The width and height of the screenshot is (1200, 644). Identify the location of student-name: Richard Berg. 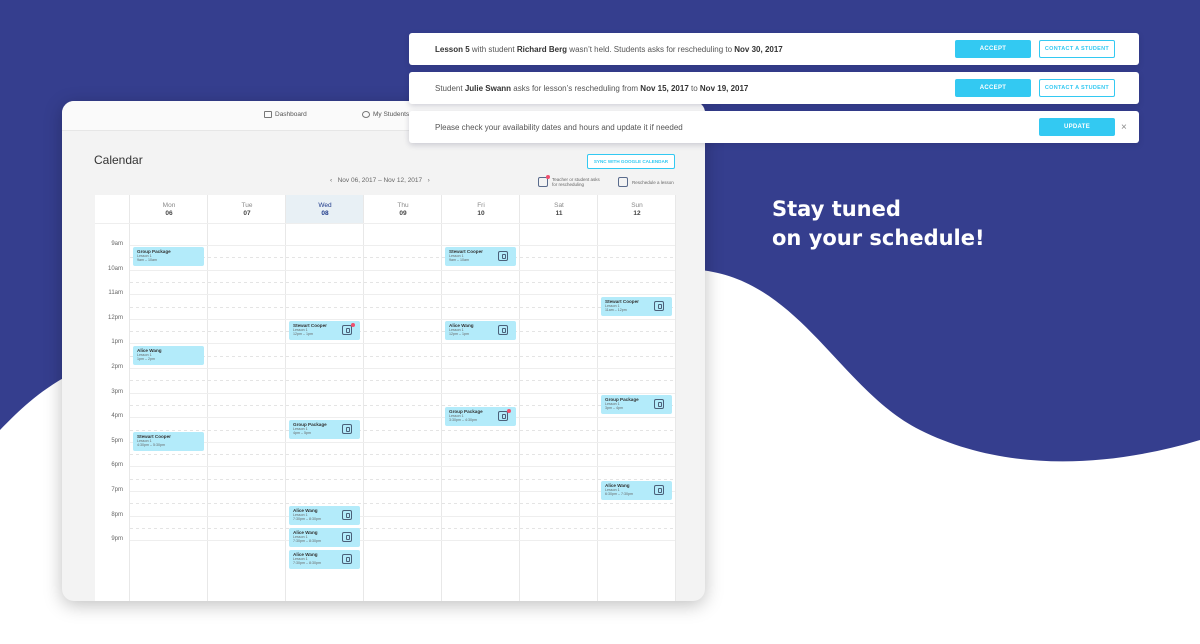
(542, 49).